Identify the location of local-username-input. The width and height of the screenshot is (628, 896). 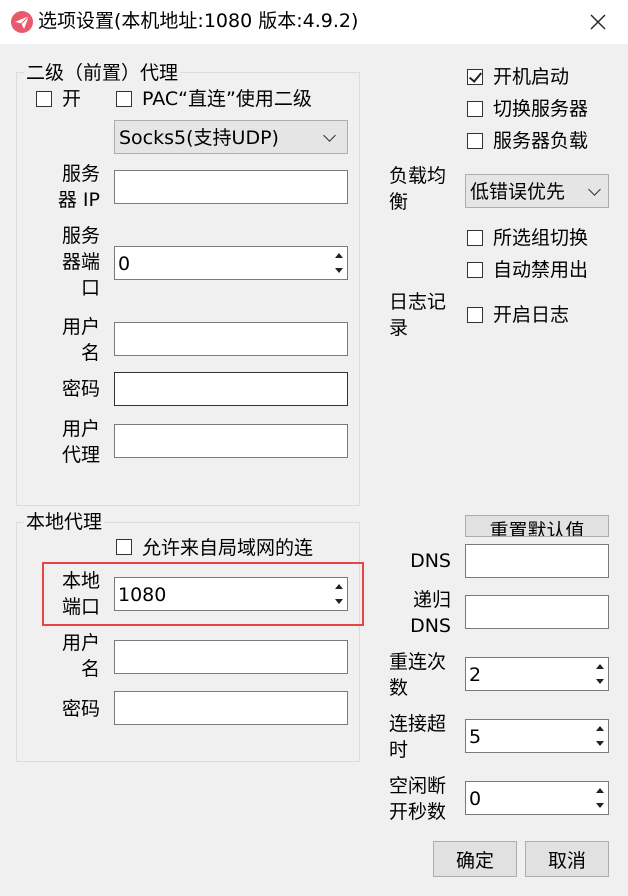
(231, 657).